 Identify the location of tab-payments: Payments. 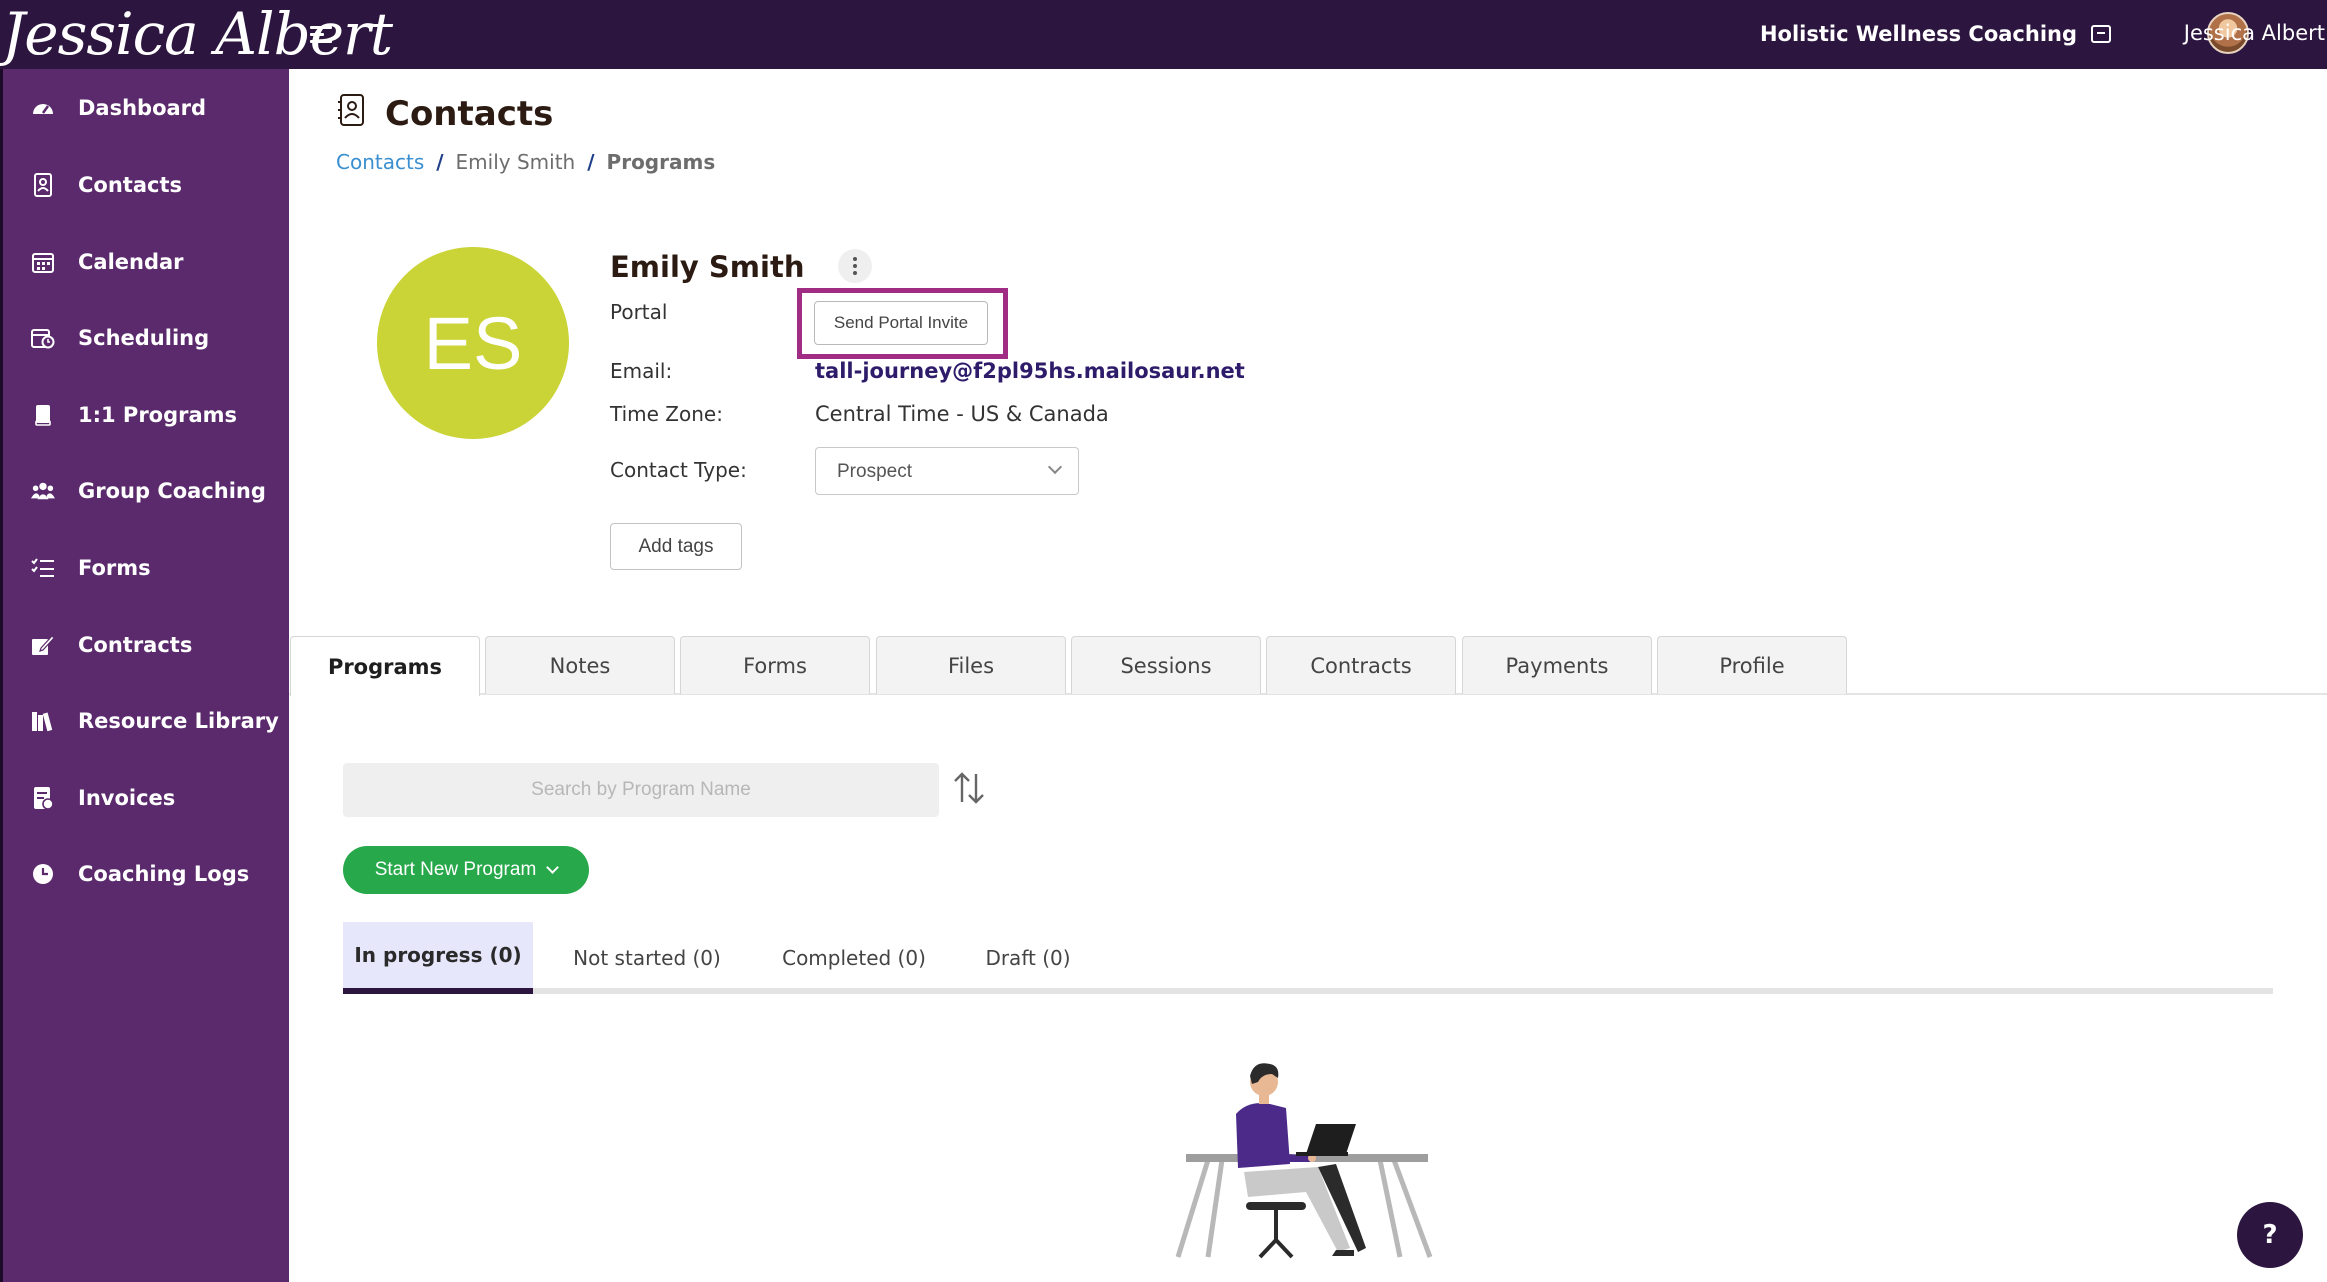
(1557, 665).